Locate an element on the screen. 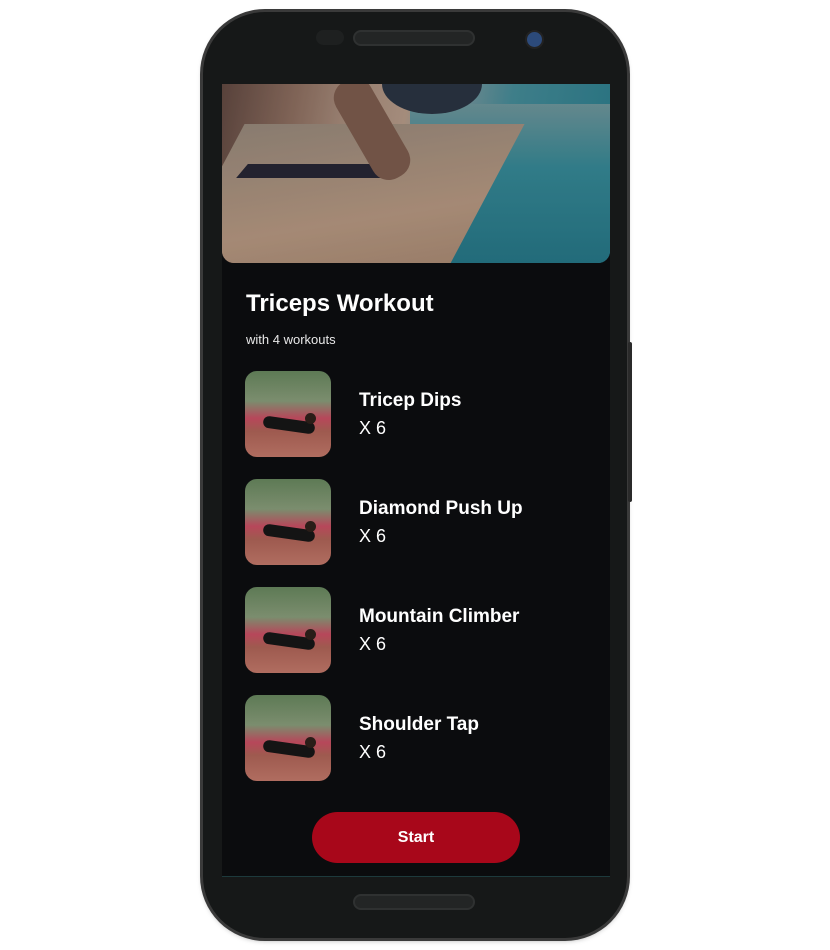 This screenshot has width=830, height=950. hero-image is located at coordinates (416, 173).